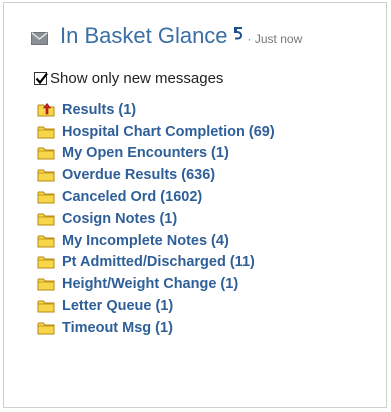  Describe the element at coordinates (145, 153) in the screenshot. I see `folder-item-label: My Open Encounters (1)` at that location.